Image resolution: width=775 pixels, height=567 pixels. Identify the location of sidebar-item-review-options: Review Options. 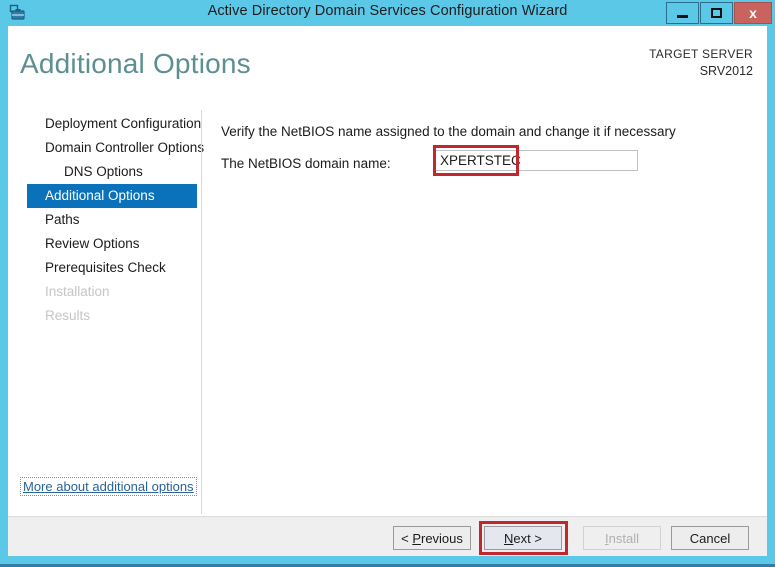
(104, 244).